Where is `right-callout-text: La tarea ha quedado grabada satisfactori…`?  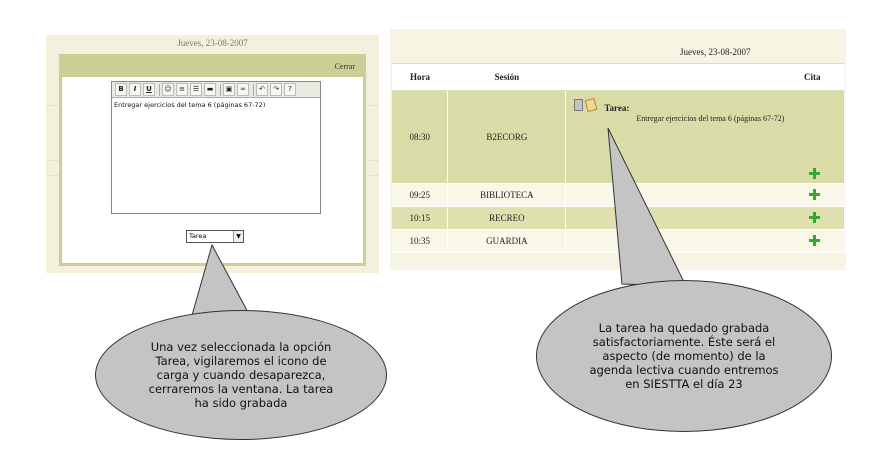 right-callout-text: La tarea ha quedado grabada satisfactori… is located at coordinates (684, 356).